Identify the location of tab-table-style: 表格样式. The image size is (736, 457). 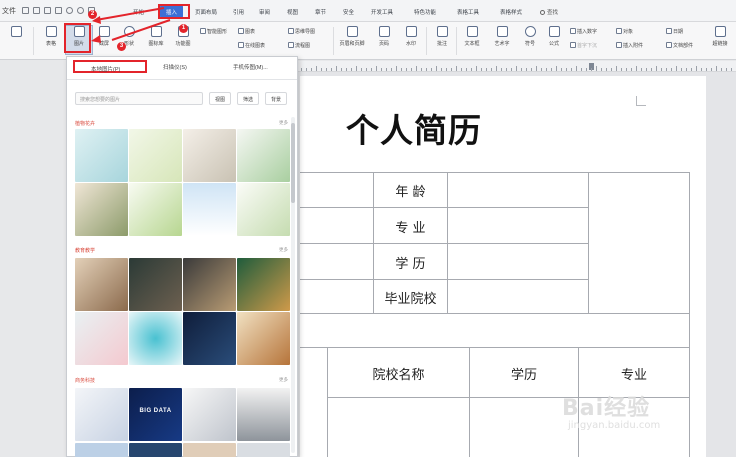
(511, 12).